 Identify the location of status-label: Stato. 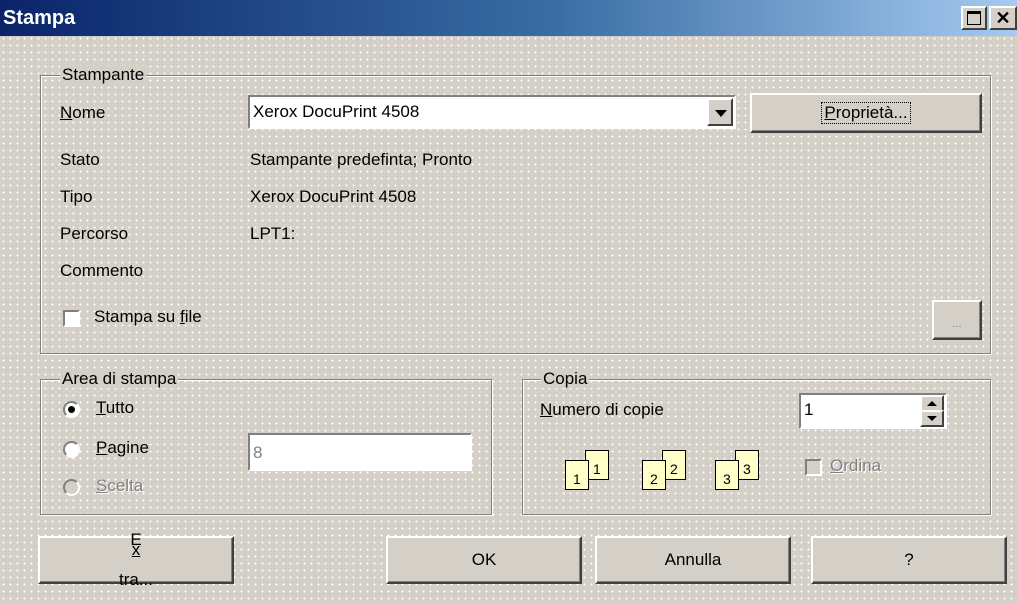
(80, 159).